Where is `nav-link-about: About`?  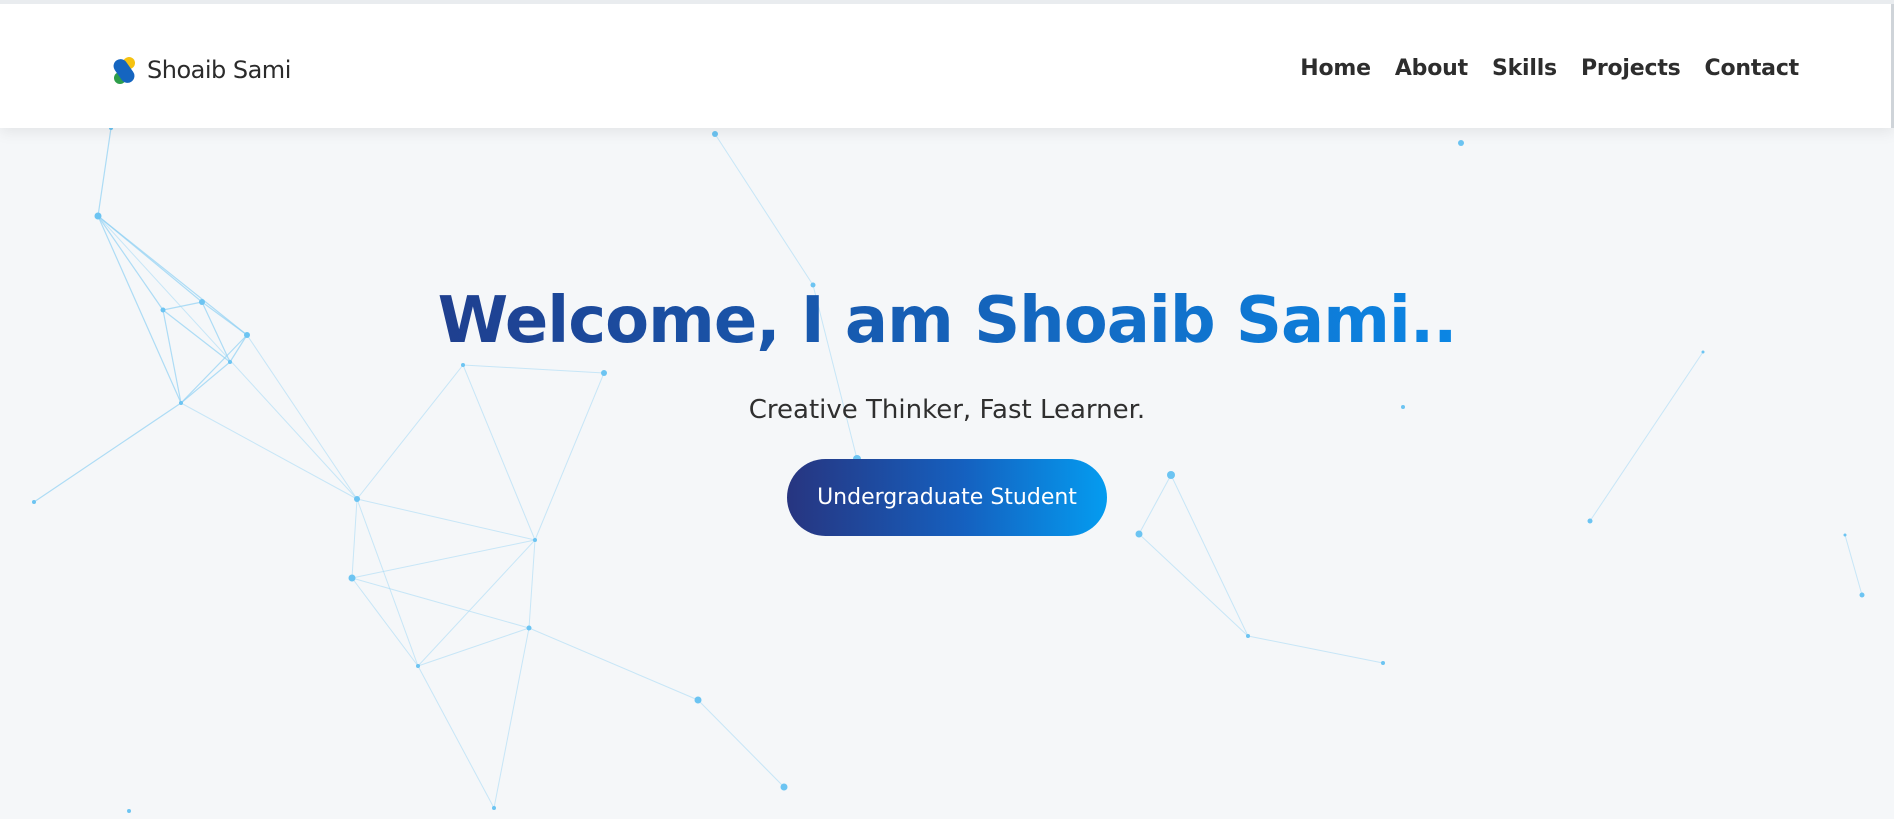 nav-link-about: About is located at coordinates (1431, 68).